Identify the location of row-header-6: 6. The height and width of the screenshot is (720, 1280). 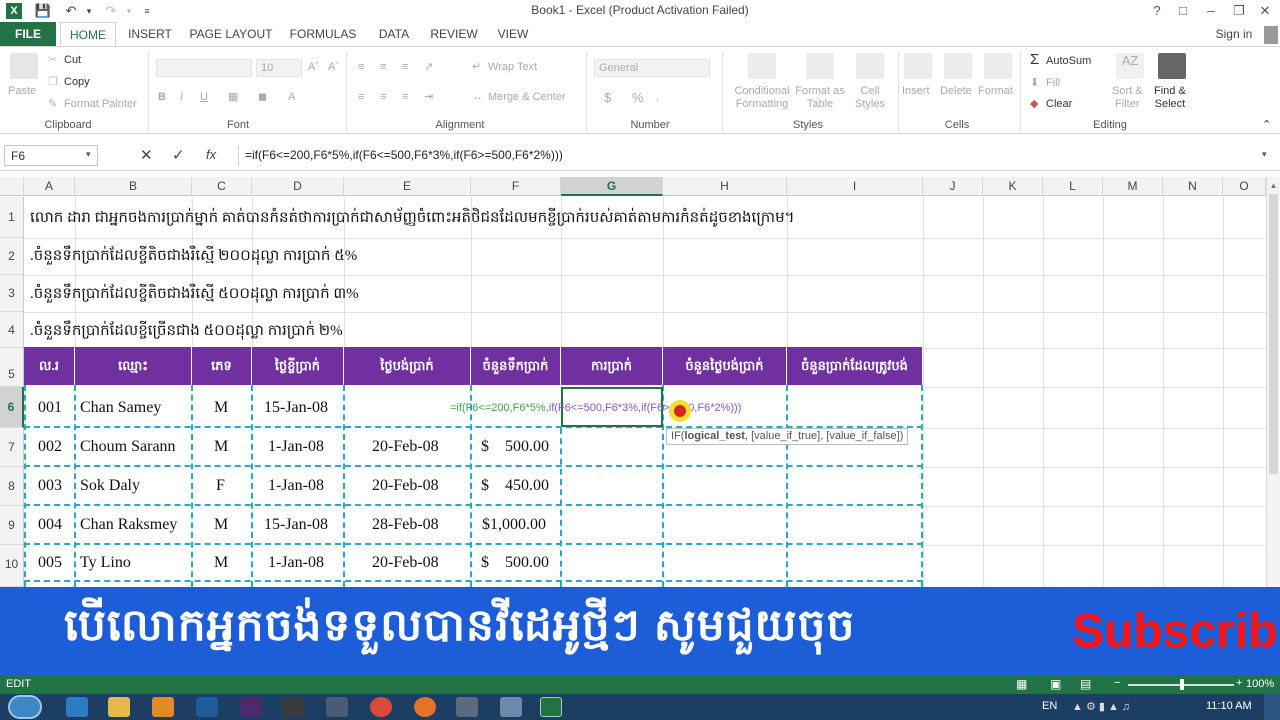
(12, 407).